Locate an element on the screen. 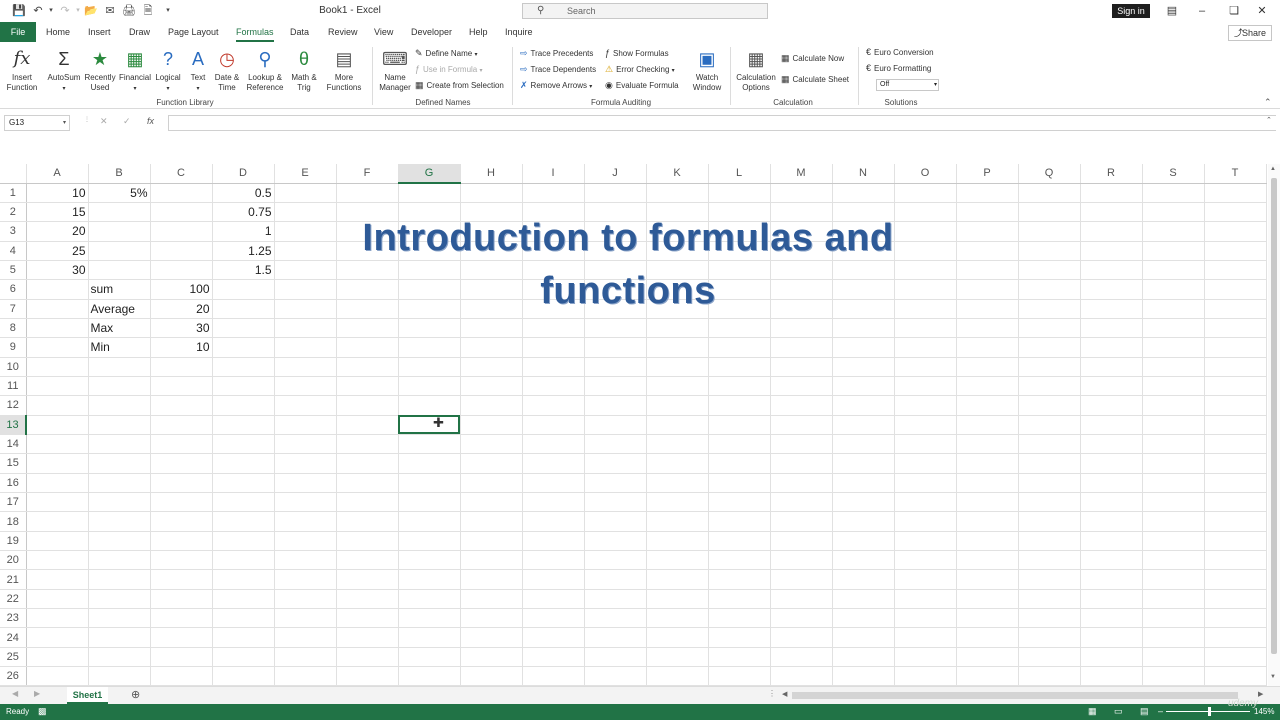  cell-r19 is located at coordinates (1111, 541).